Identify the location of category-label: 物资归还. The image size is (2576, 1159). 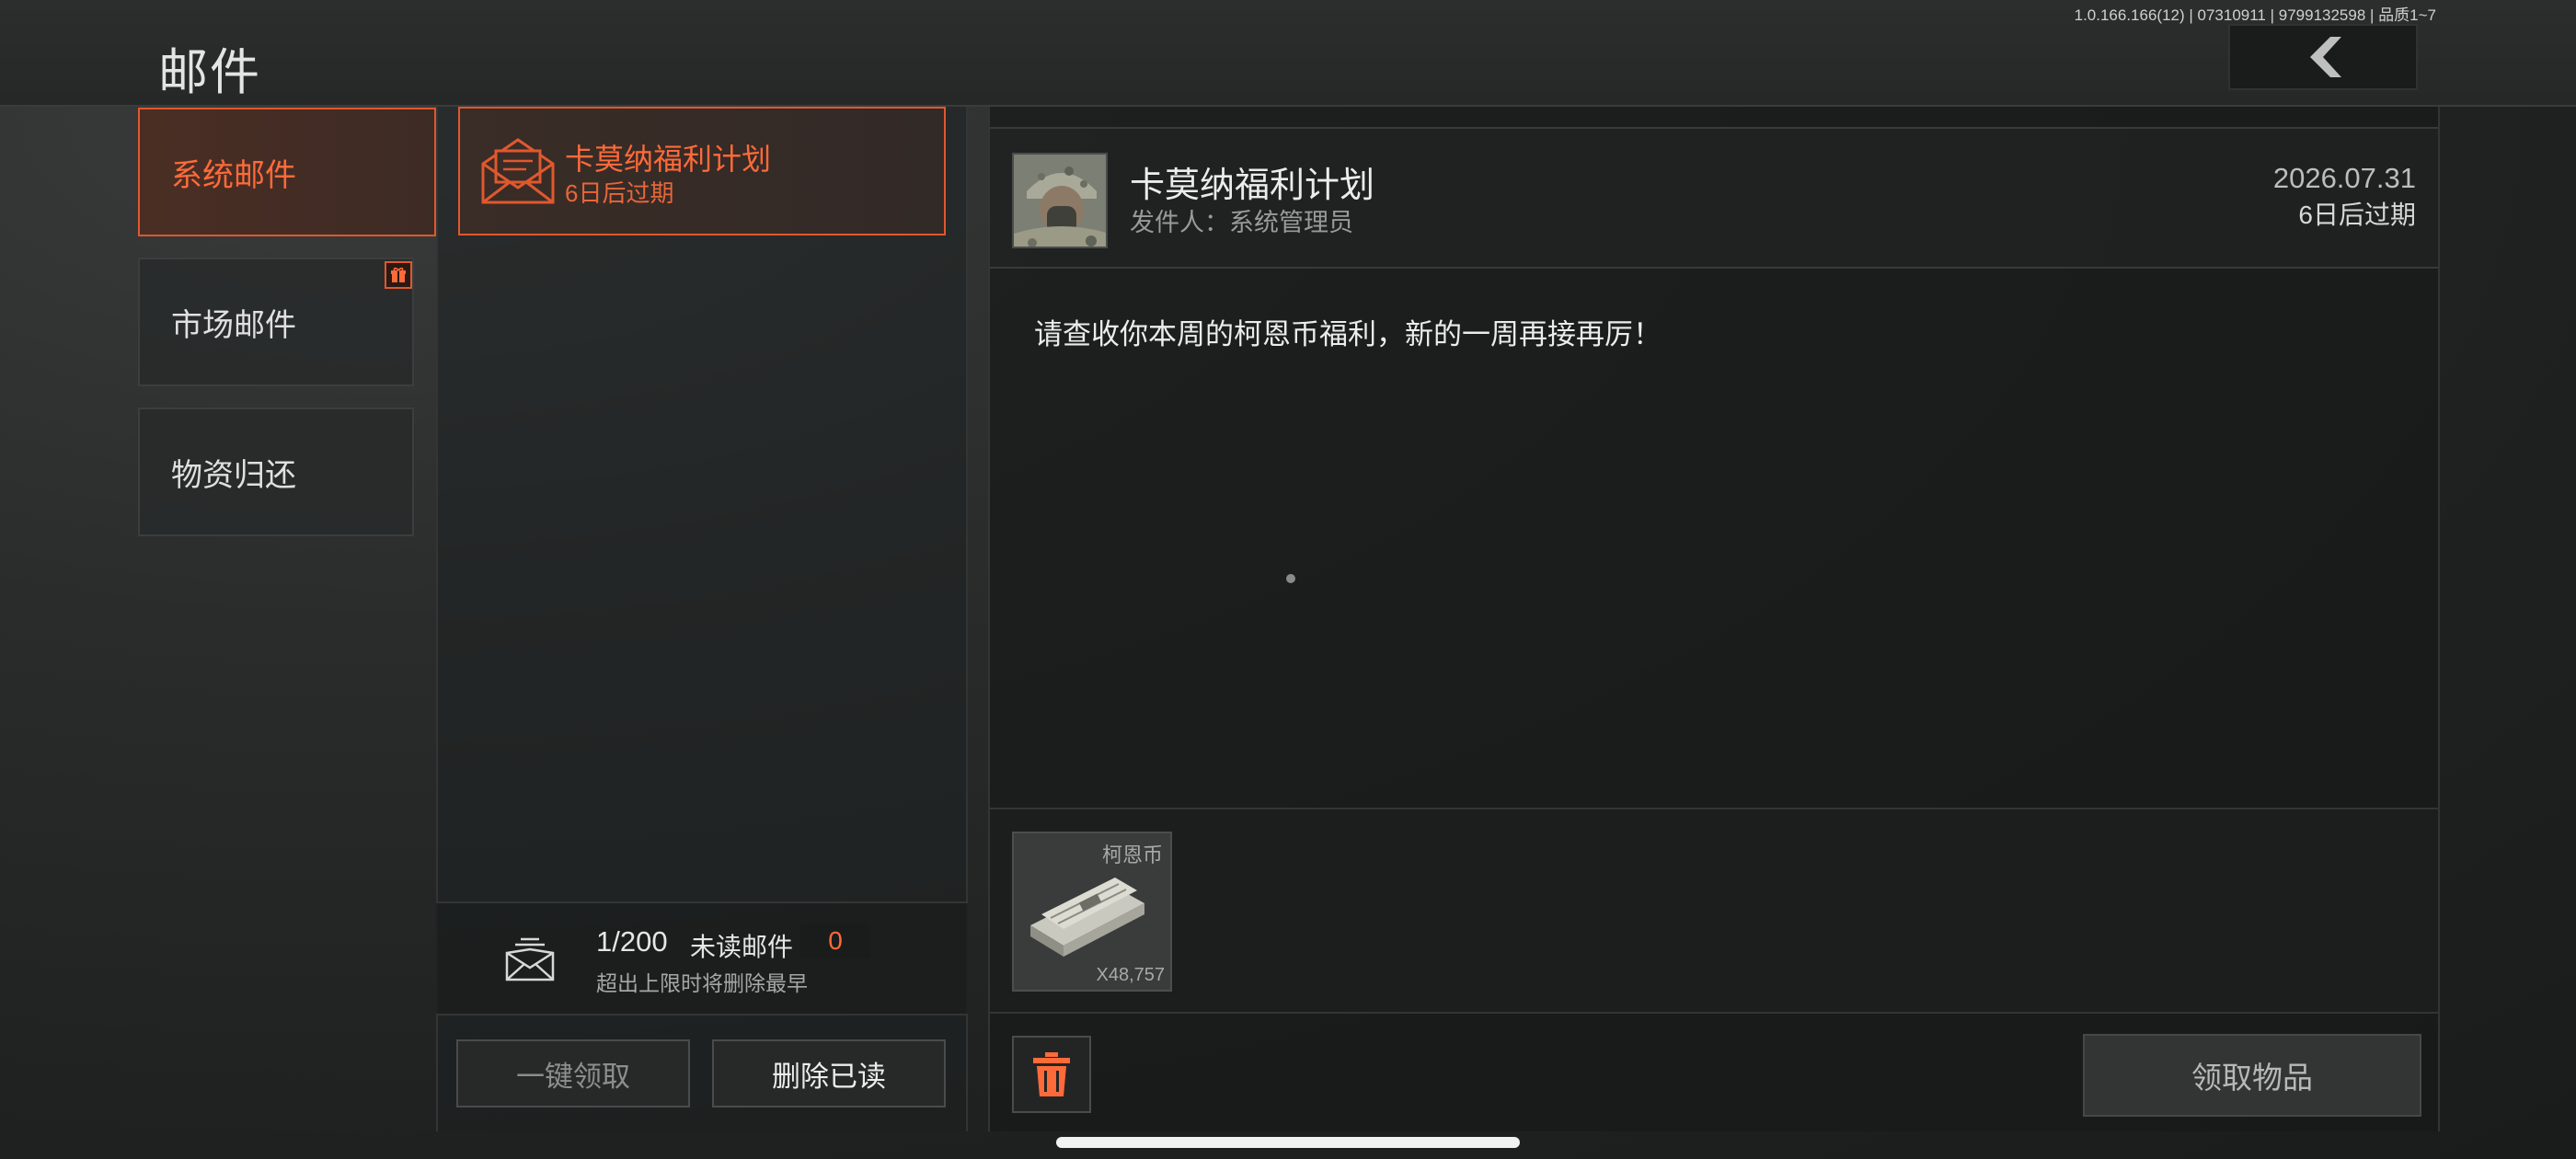
(233, 475).